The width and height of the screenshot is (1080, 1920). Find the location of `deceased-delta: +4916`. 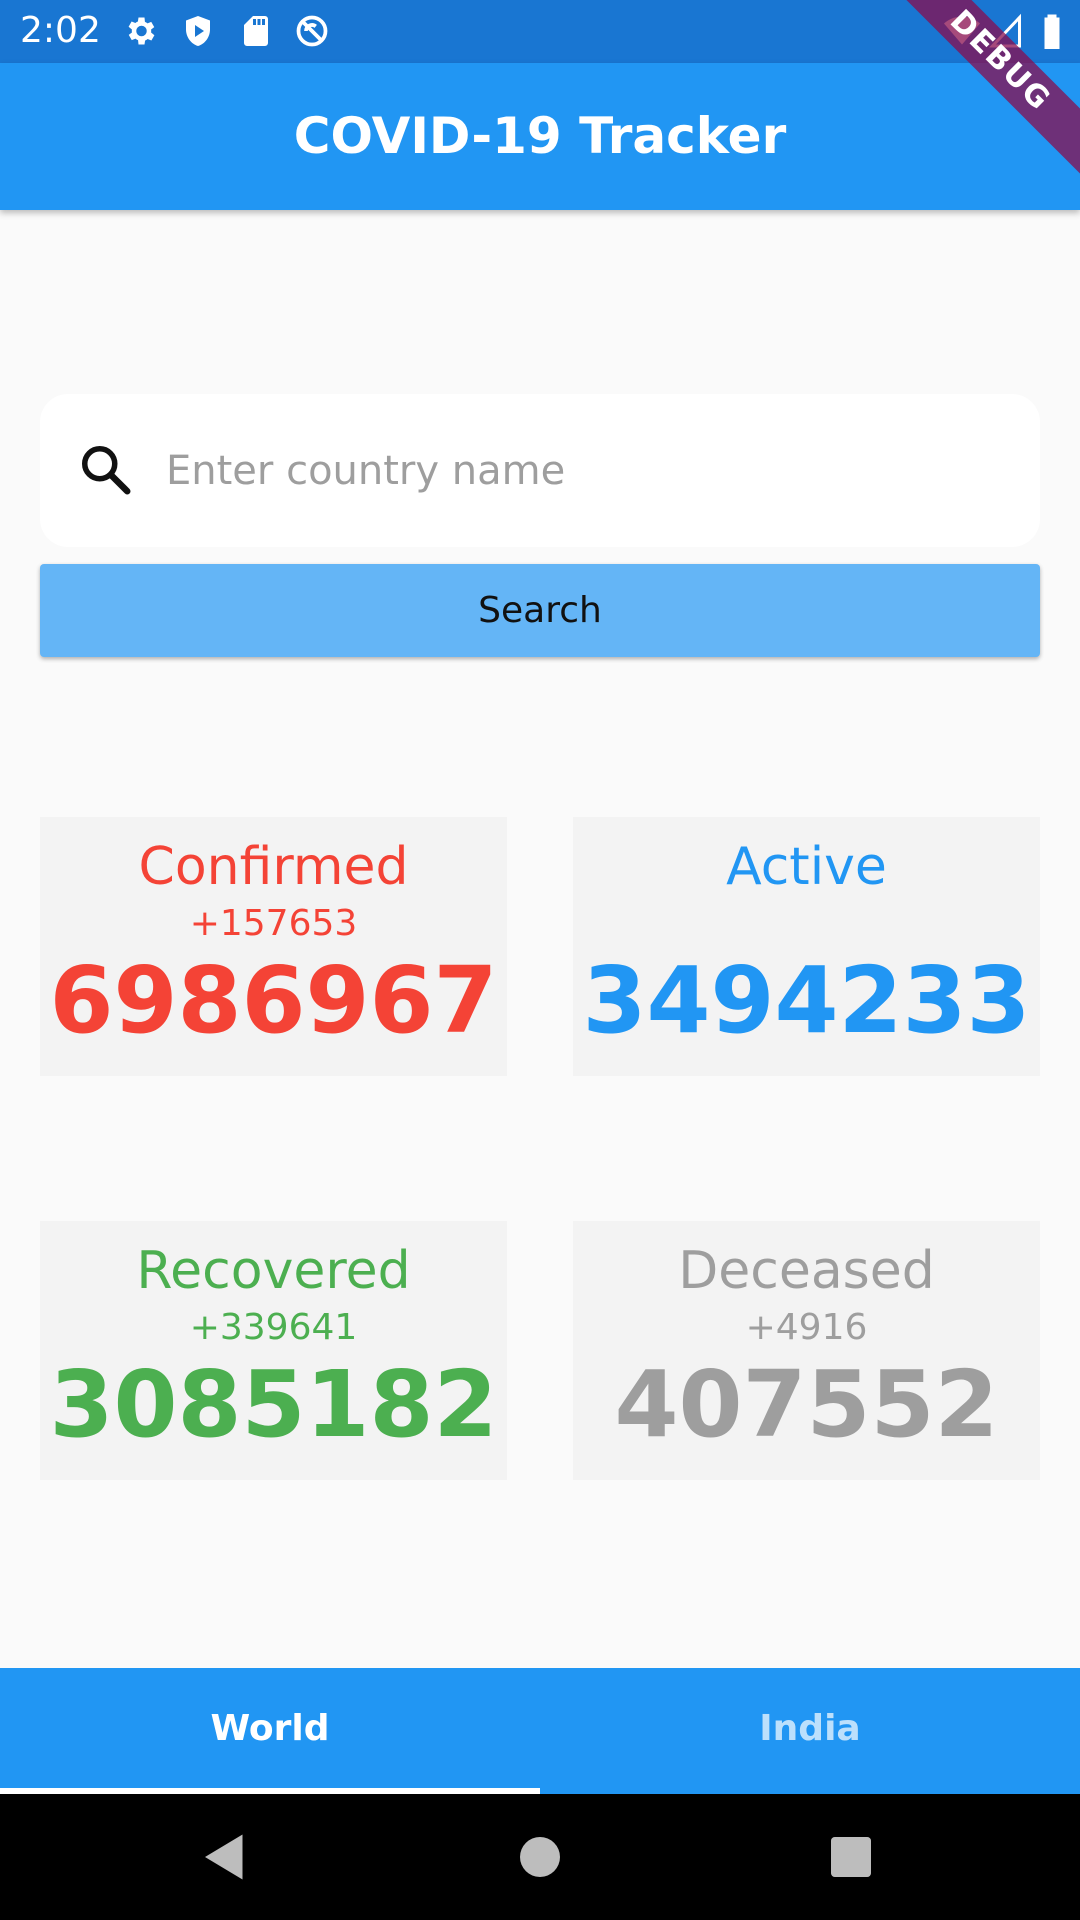

deceased-delta: +4916 is located at coordinates (806, 1327).